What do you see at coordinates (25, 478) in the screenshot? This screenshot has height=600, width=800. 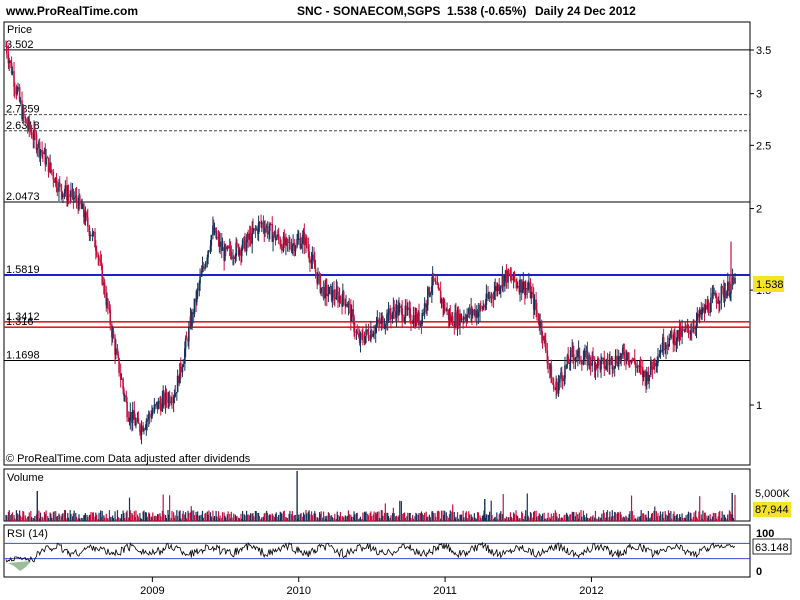 I see `volume-panel-title: Volume` at bounding box center [25, 478].